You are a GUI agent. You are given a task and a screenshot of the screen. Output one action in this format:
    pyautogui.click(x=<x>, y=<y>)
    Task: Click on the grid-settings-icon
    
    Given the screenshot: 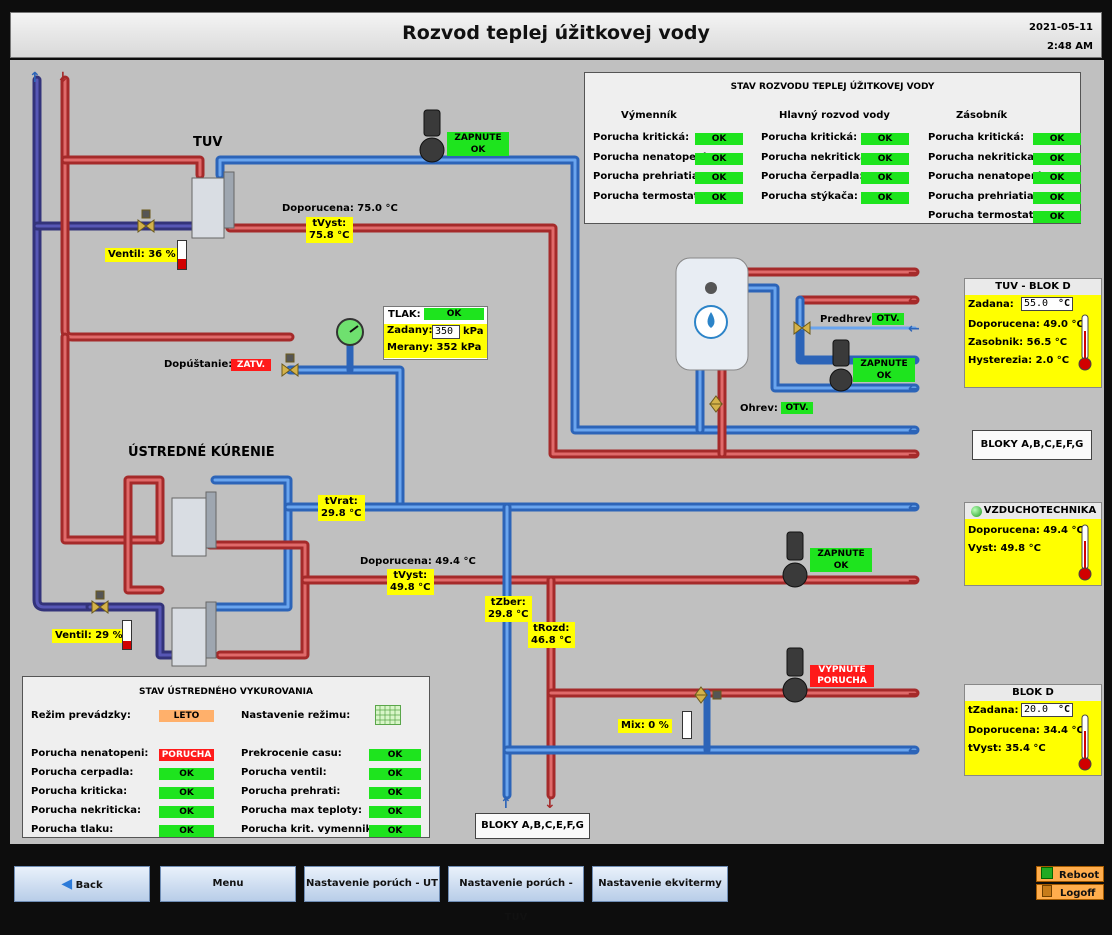 What is the action you would take?
    pyautogui.click(x=388, y=715)
    